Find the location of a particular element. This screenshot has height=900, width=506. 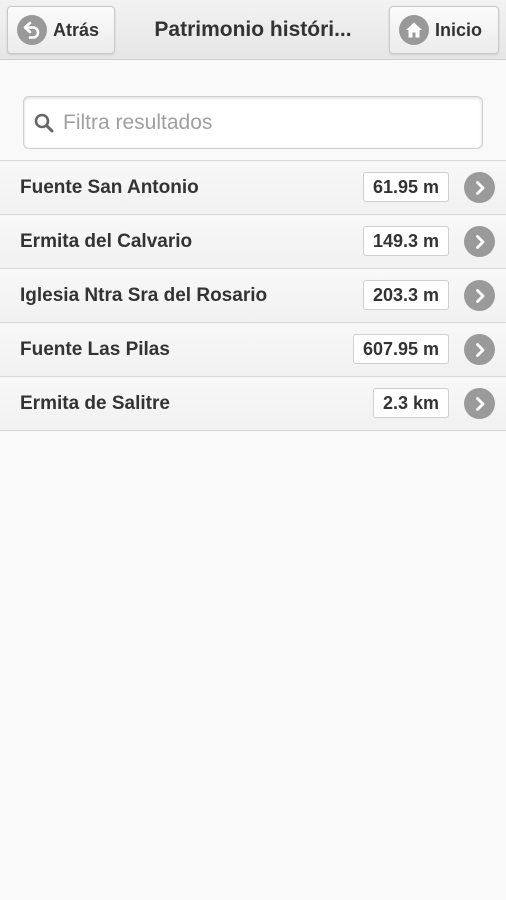

header-bar: Atrás Patrimonio históri... Inicio is located at coordinates (253, 30).